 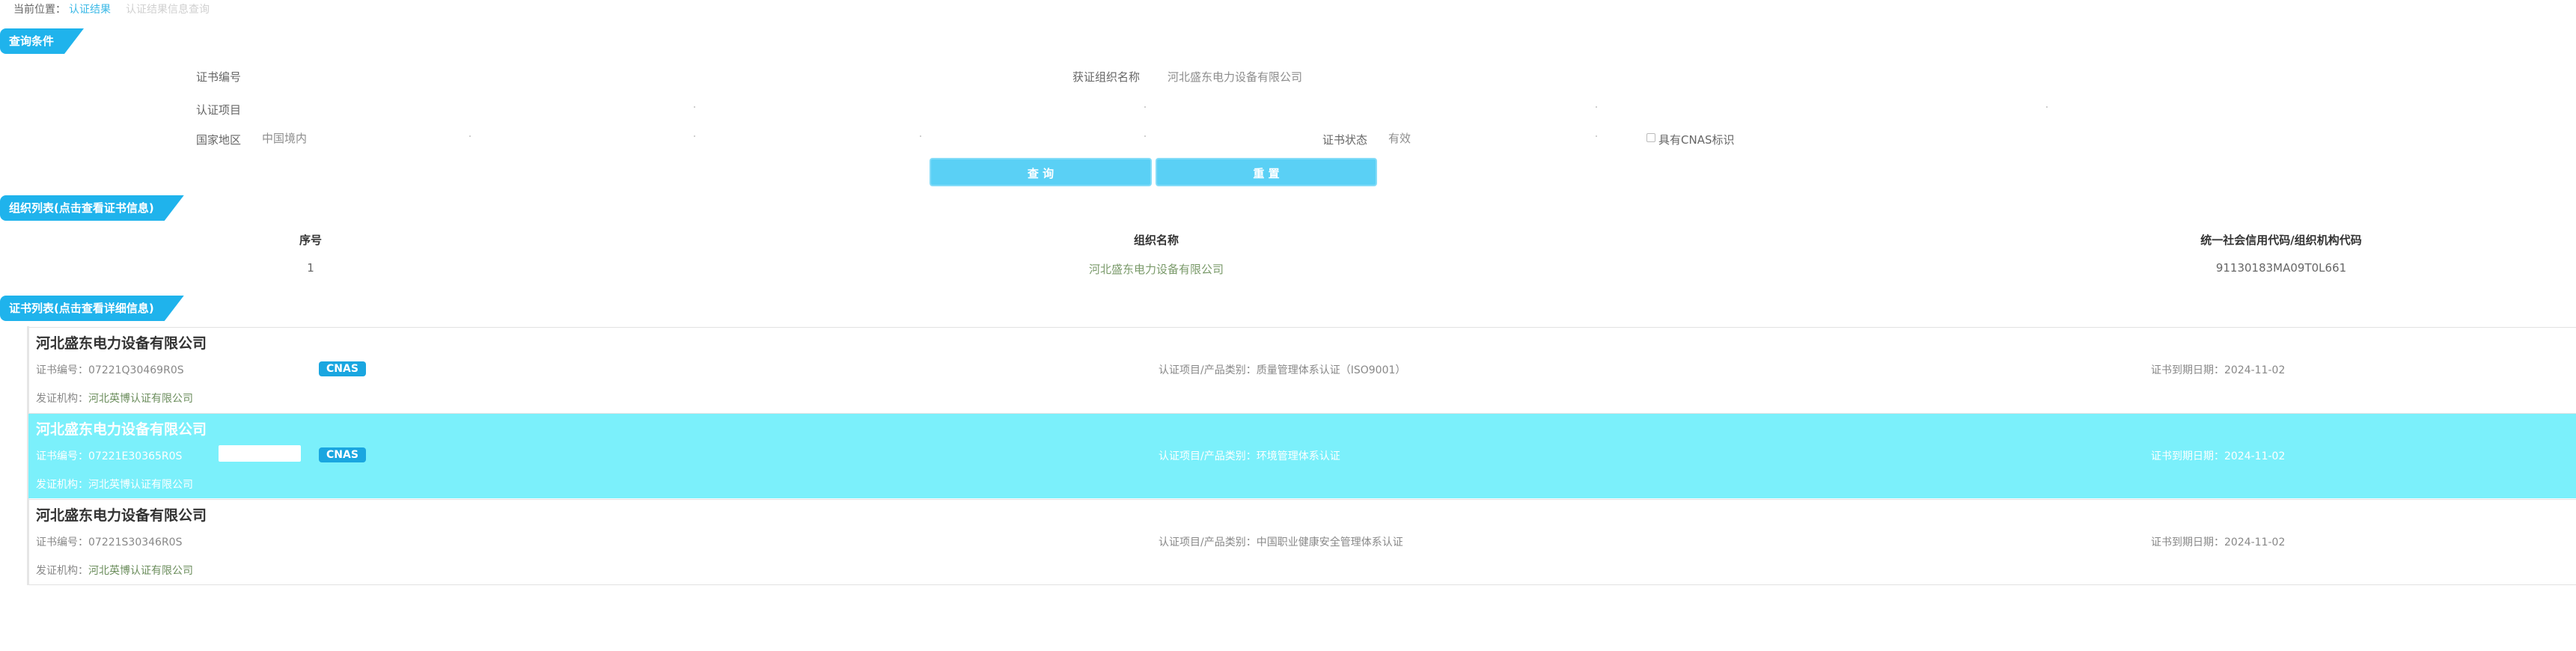 What do you see at coordinates (1298, 456) in the screenshot?
I see `cert-project-value: 环境管理体系认证` at bounding box center [1298, 456].